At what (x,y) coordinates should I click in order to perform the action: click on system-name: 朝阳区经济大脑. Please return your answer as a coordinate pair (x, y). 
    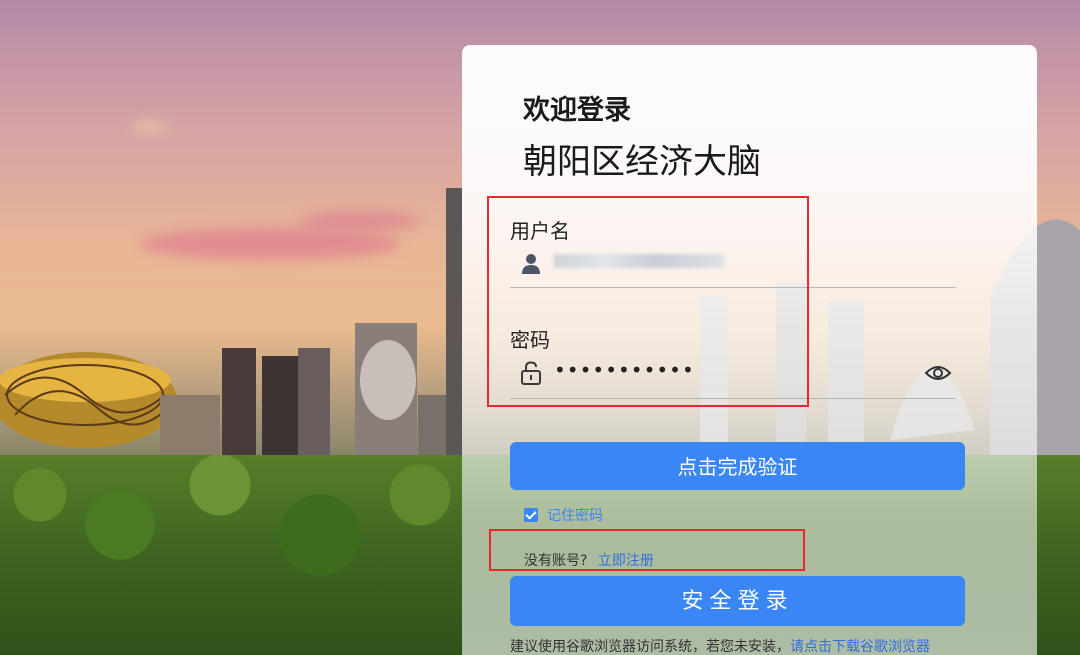
    Looking at the image, I should click on (642, 162).